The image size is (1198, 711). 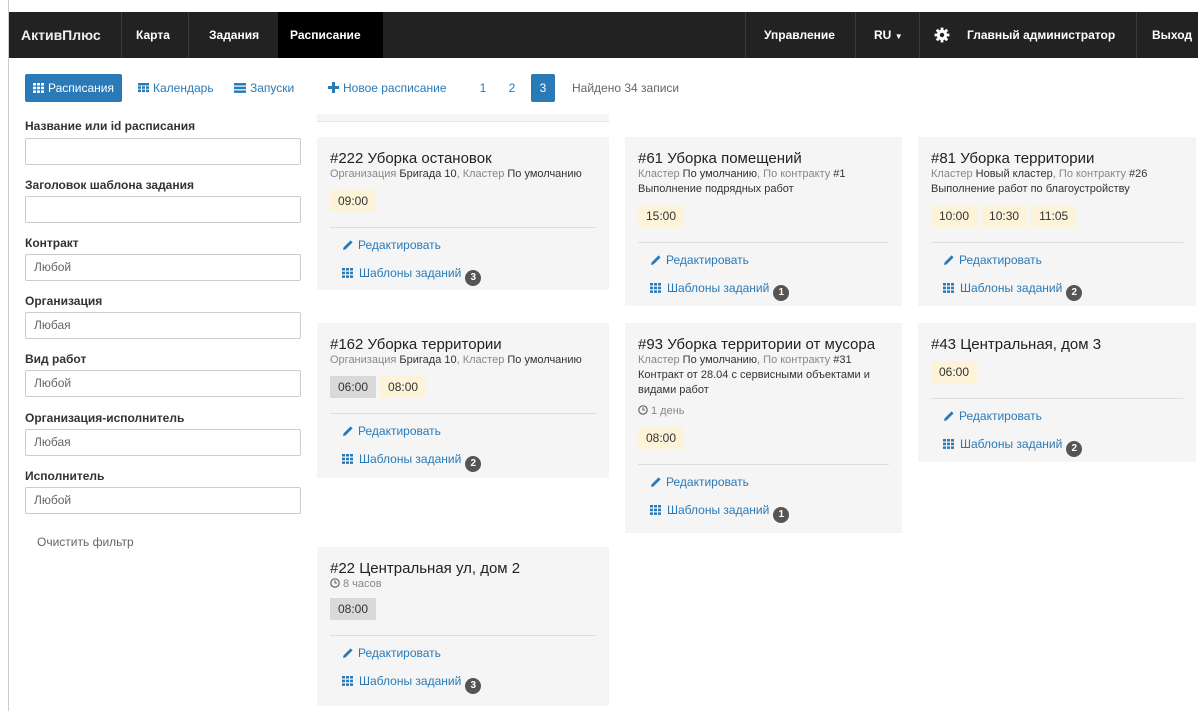 I want to click on time-badge: 15:00, so click(x=661, y=216).